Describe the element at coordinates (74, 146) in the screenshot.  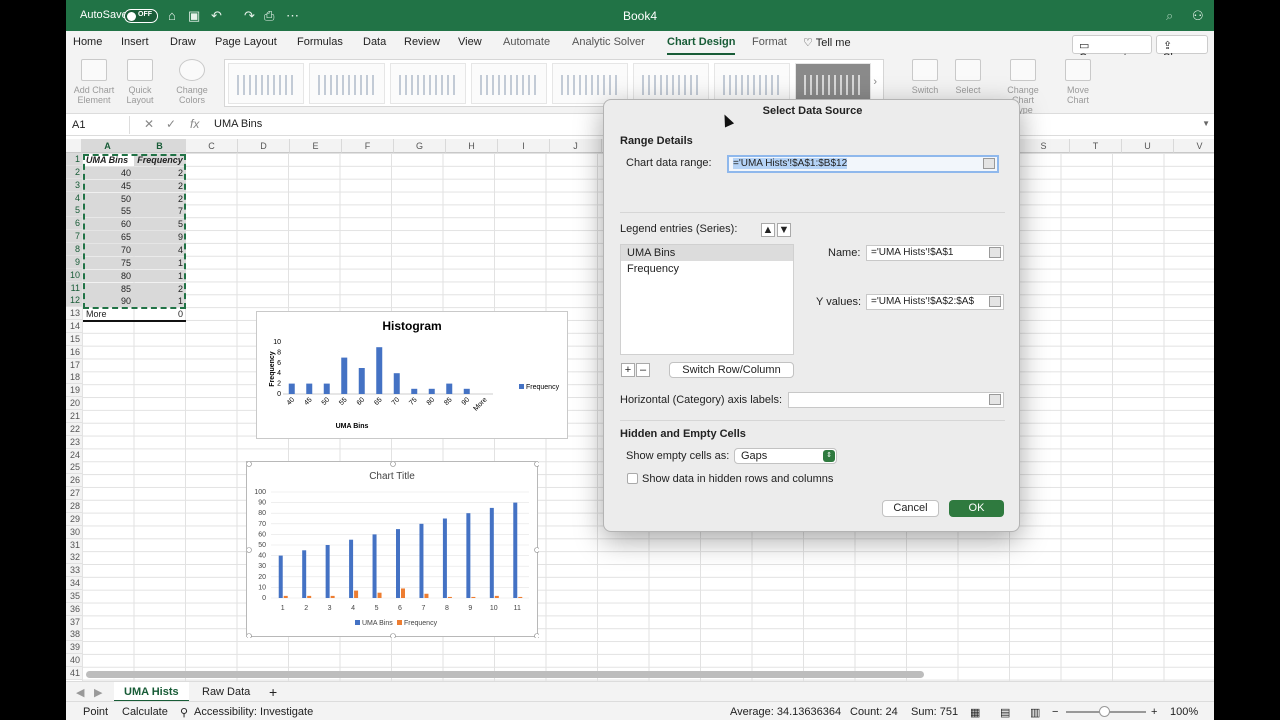
I see `select-all-corner` at that location.